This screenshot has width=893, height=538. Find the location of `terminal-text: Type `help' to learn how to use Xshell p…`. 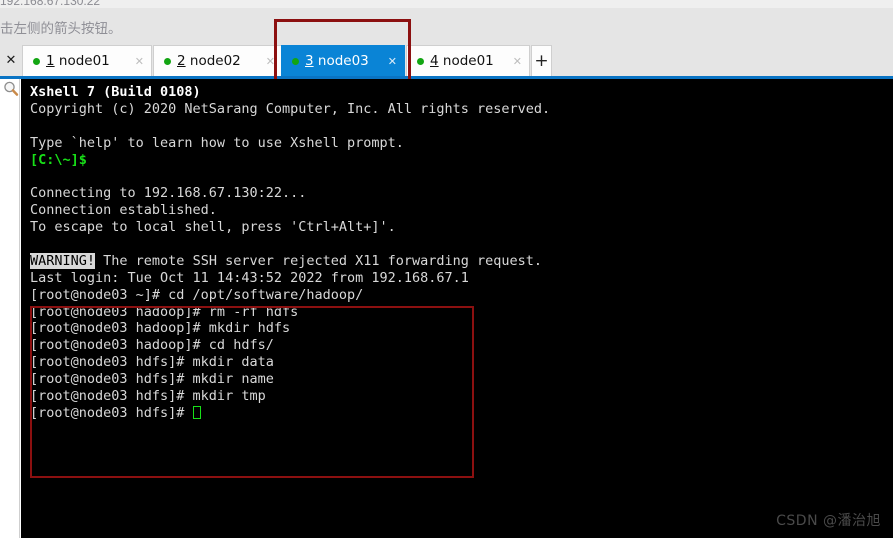

terminal-text: Type `help' to learn how to use Xshell p… is located at coordinates (217, 142).